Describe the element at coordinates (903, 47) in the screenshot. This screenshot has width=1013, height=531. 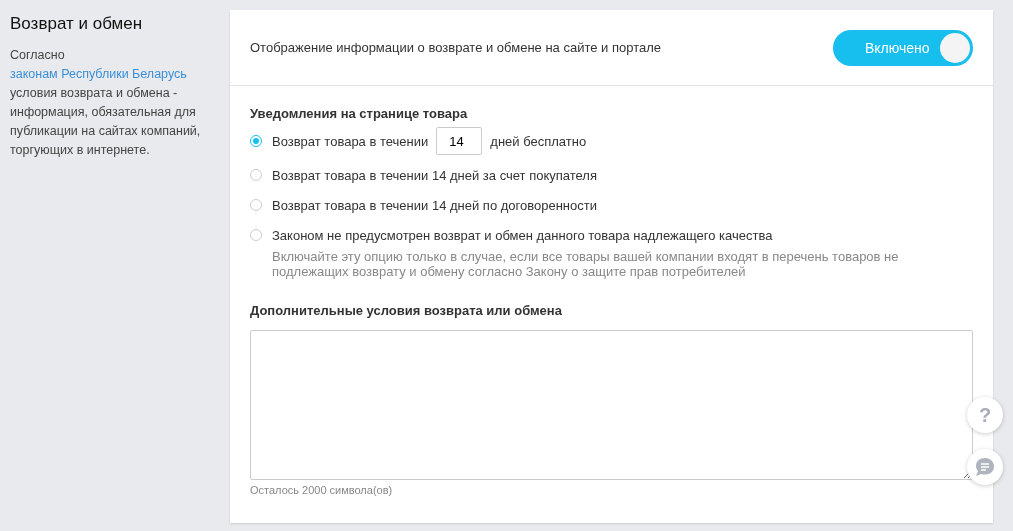
I see `display-toggle: Включено` at that location.